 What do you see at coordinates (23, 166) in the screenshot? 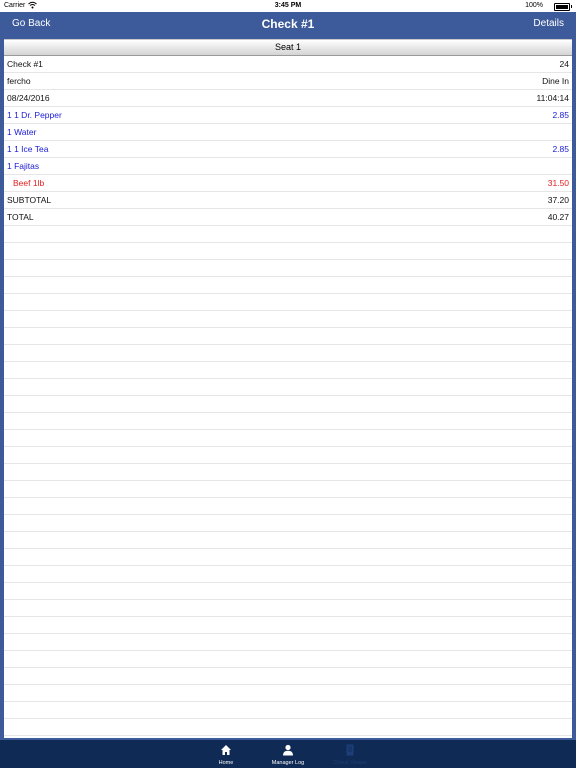
I see `row-label: 1 Fajitas` at bounding box center [23, 166].